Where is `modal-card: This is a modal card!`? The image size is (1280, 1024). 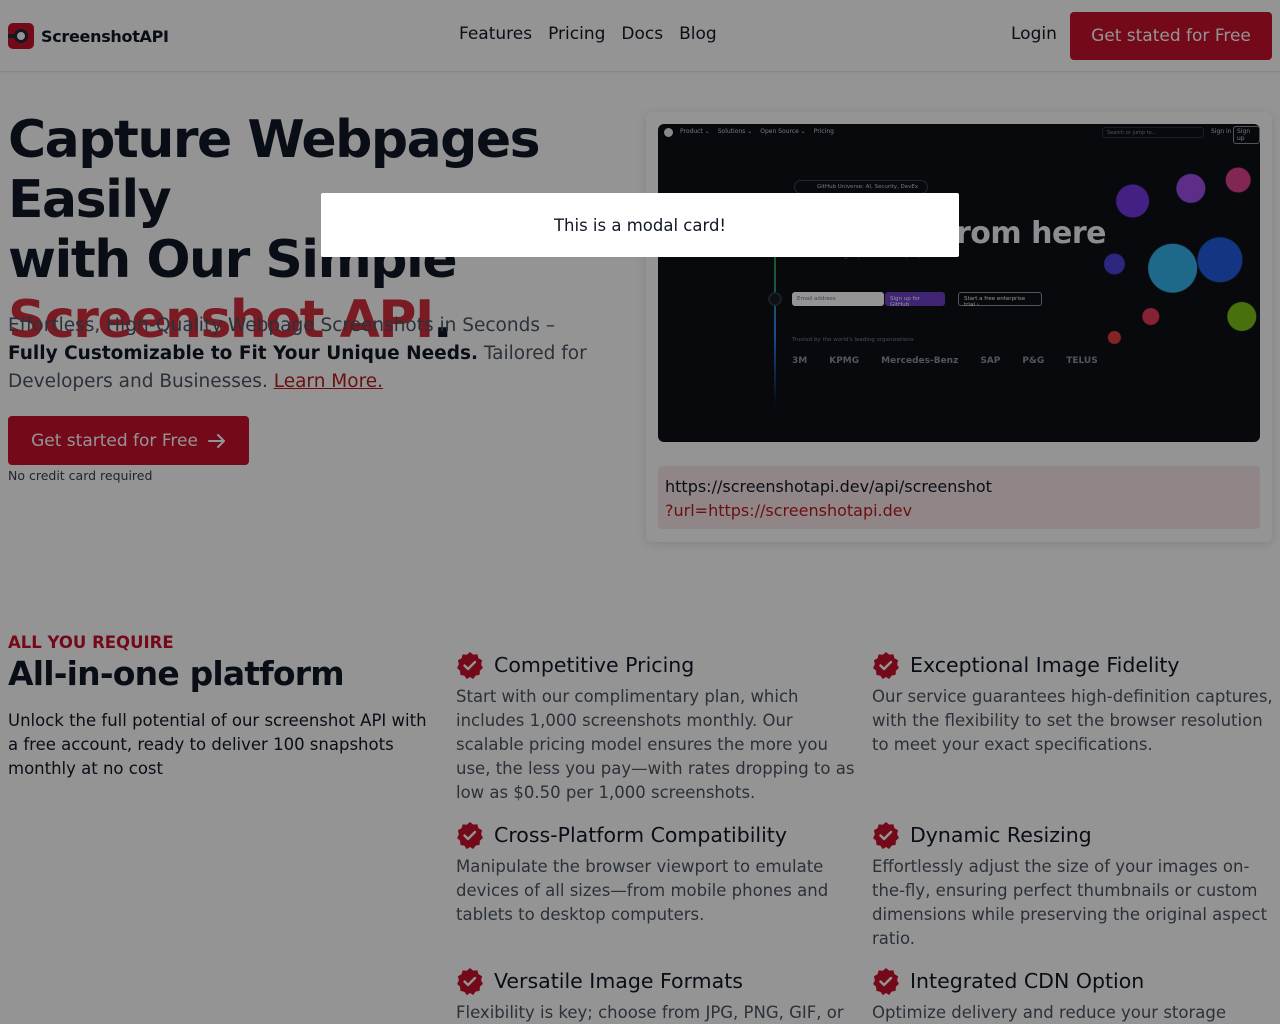
modal-card: This is a modal card! is located at coordinates (640, 225).